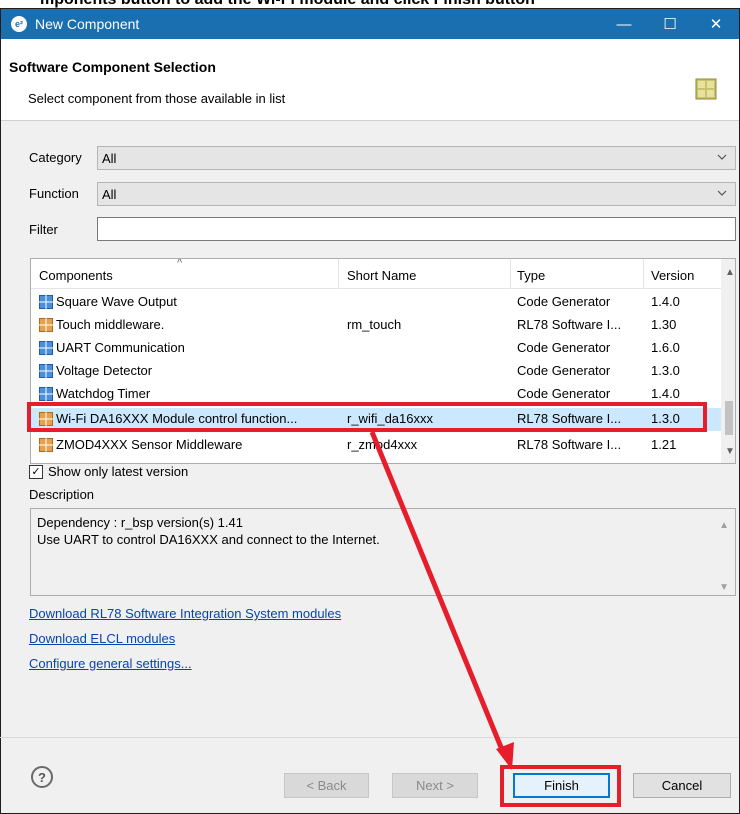 This screenshot has width=740, height=814. What do you see at coordinates (672, 275) in the screenshot?
I see `column-header-version: Version` at bounding box center [672, 275].